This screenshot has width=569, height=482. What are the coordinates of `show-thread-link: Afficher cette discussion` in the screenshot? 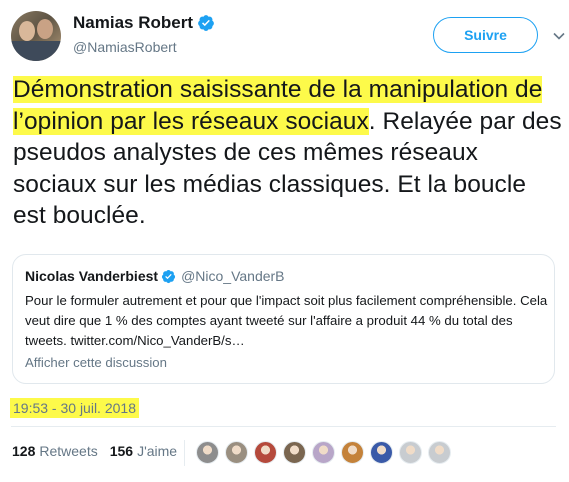 It's located at (96, 362).